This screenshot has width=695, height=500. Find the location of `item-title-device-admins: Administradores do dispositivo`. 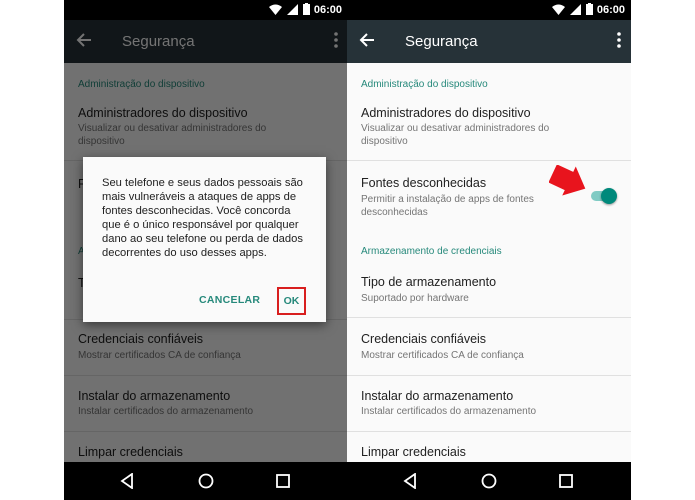

item-title-device-admins: Administradores do dispositivo is located at coordinates (446, 113).